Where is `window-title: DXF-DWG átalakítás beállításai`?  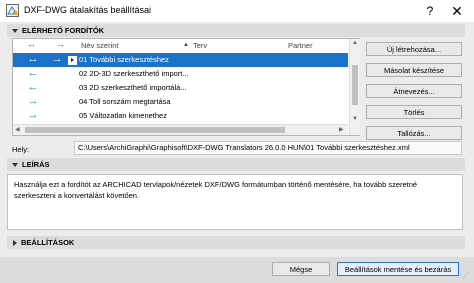
window-title: DXF-DWG átalakítás beállításai is located at coordinates (88, 10).